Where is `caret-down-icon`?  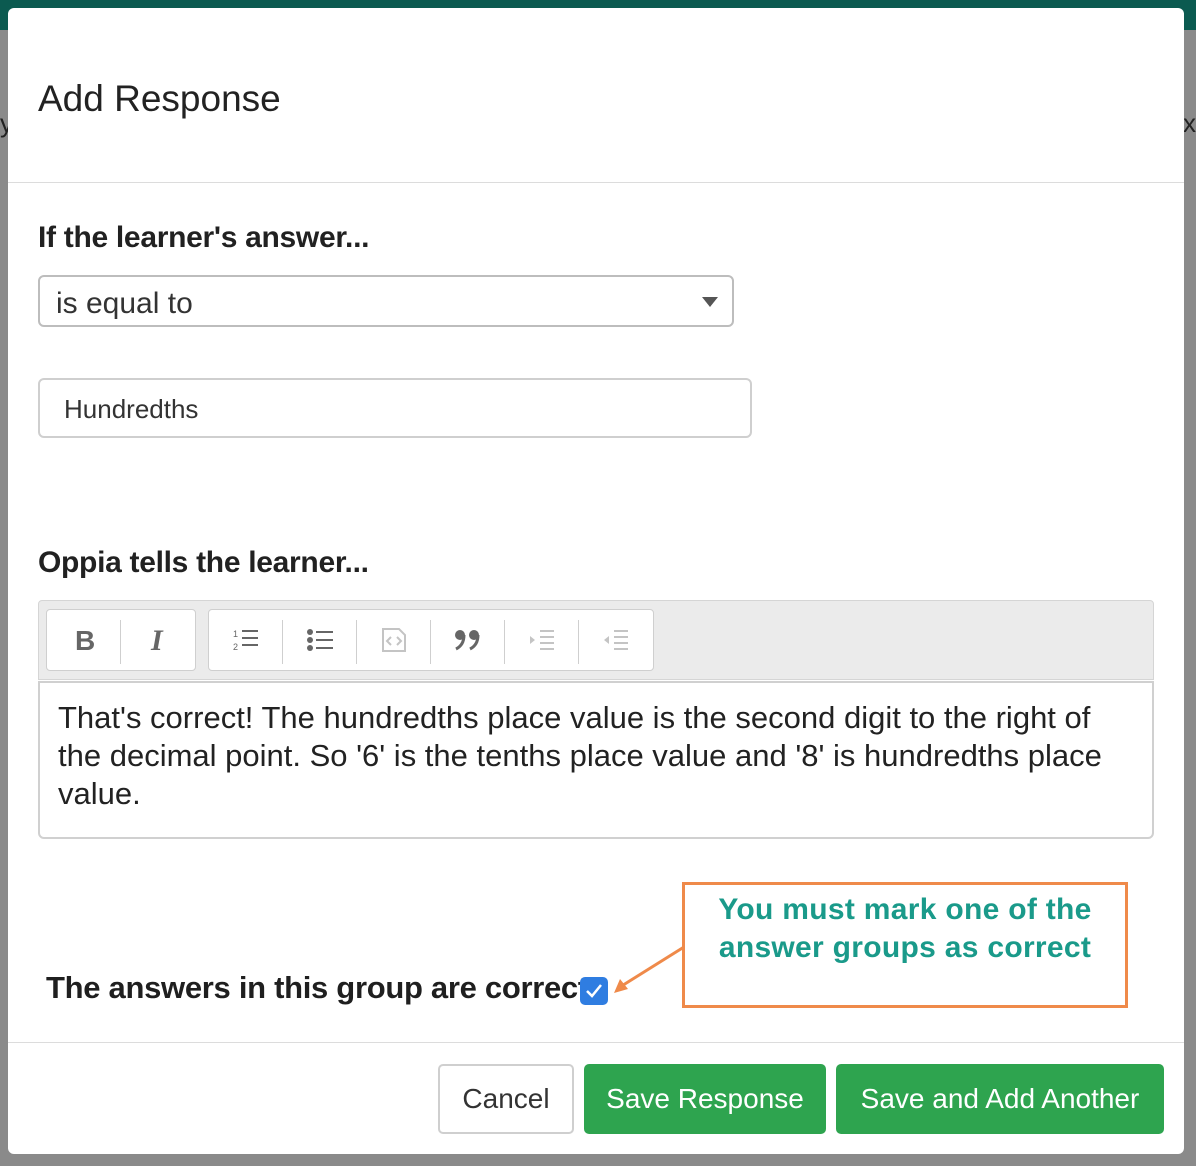 caret-down-icon is located at coordinates (710, 302).